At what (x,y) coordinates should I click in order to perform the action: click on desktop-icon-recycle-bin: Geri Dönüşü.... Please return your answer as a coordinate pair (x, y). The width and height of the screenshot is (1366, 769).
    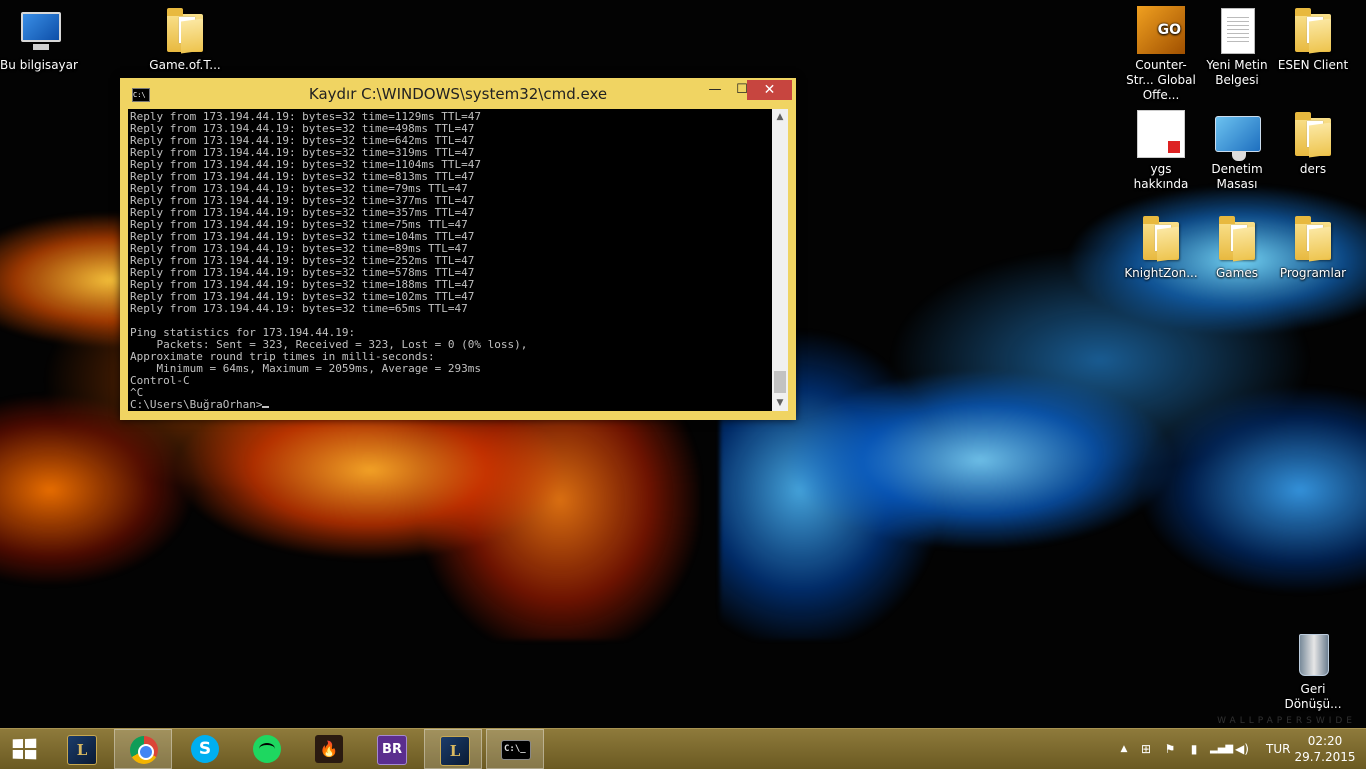
    Looking at the image, I should click on (1313, 671).